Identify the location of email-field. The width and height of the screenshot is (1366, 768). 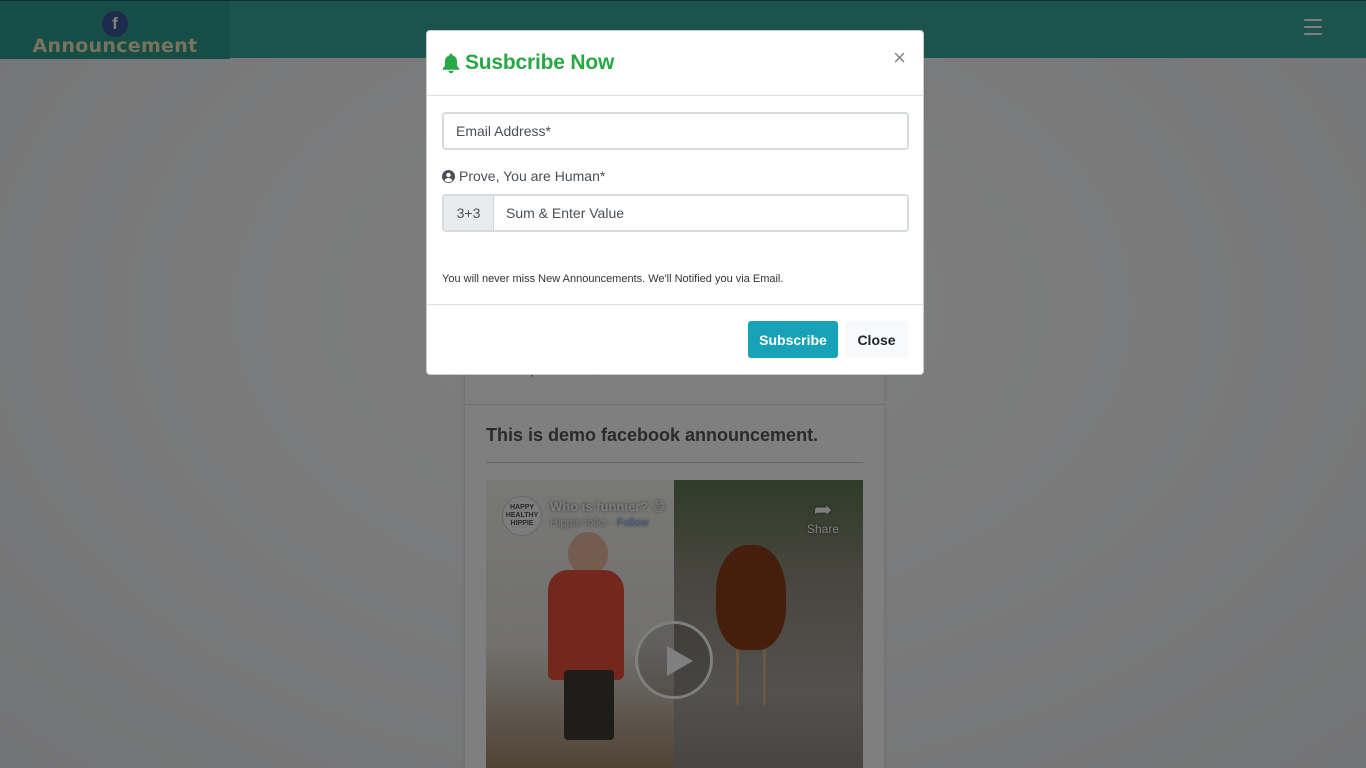
(675, 131).